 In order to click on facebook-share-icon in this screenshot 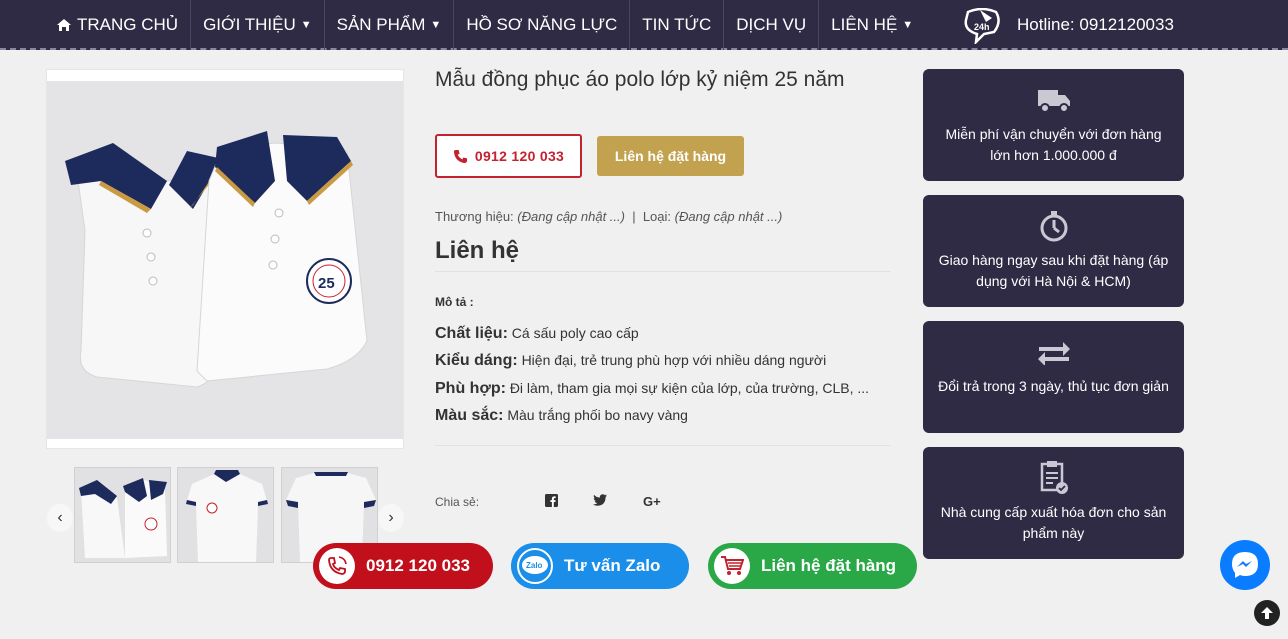, I will do `click(551, 502)`.